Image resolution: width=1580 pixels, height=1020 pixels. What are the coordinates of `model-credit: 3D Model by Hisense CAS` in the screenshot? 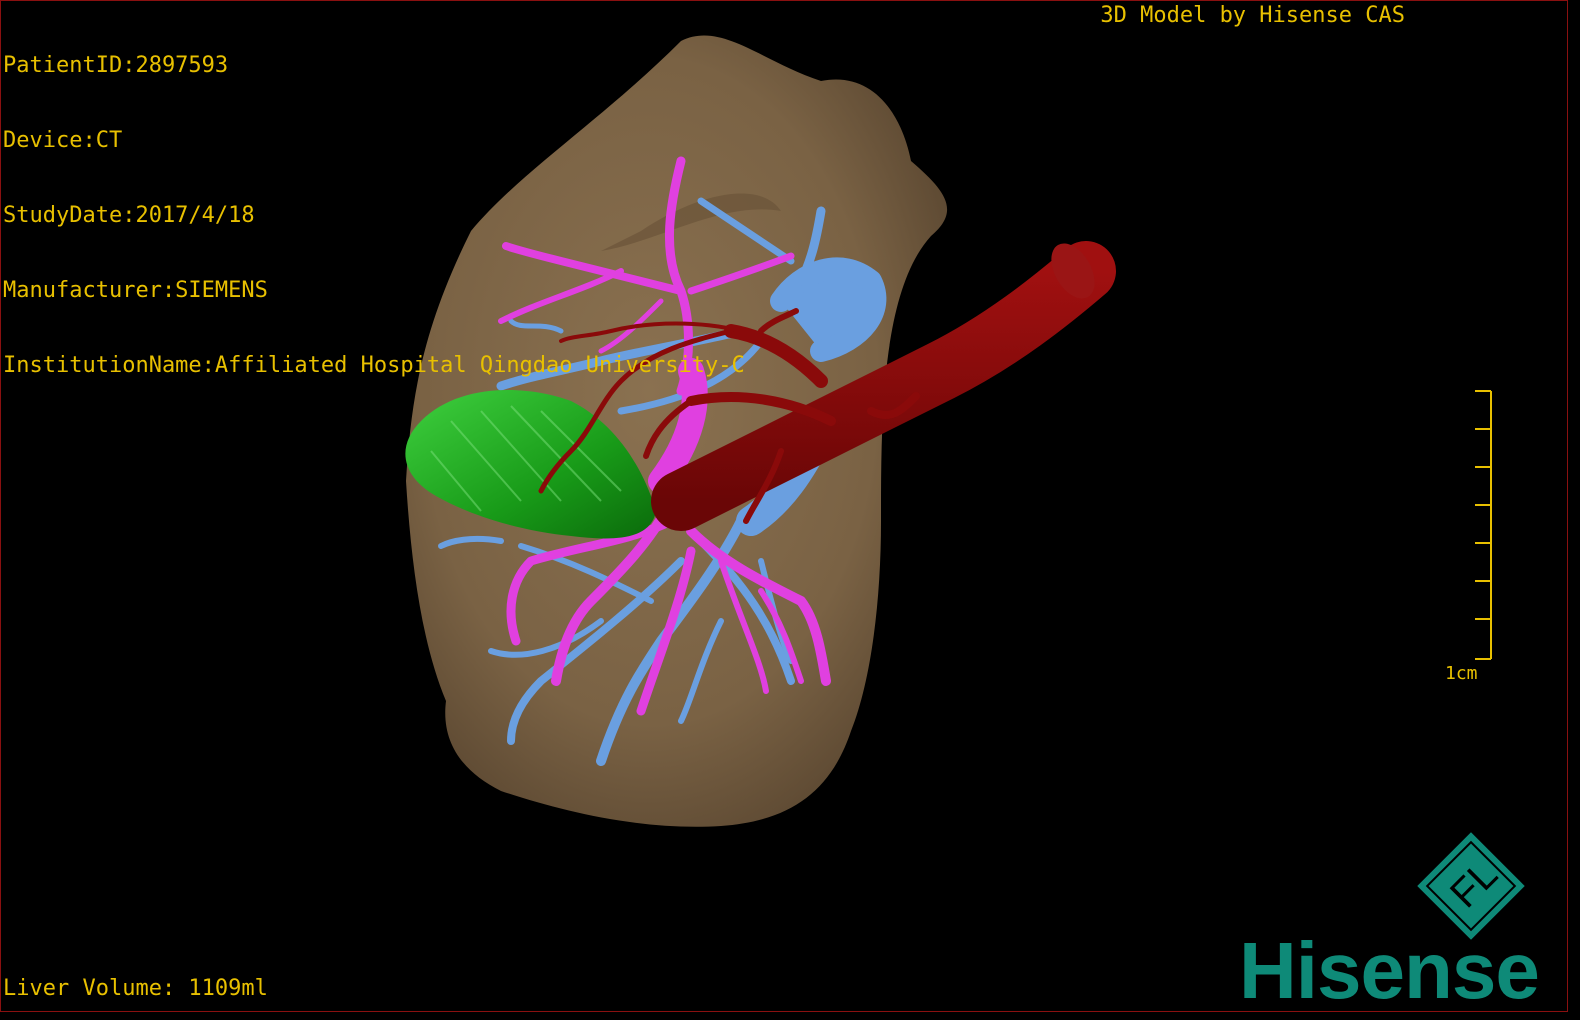 It's located at (1252, 15).